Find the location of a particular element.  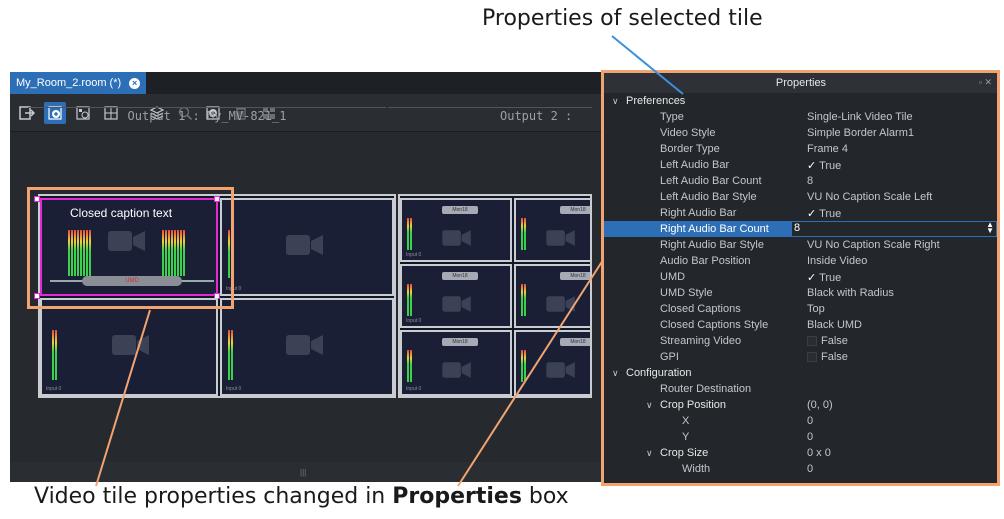

callout-bottom-pre: Video tile properties changed in is located at coordinates (213, 496).